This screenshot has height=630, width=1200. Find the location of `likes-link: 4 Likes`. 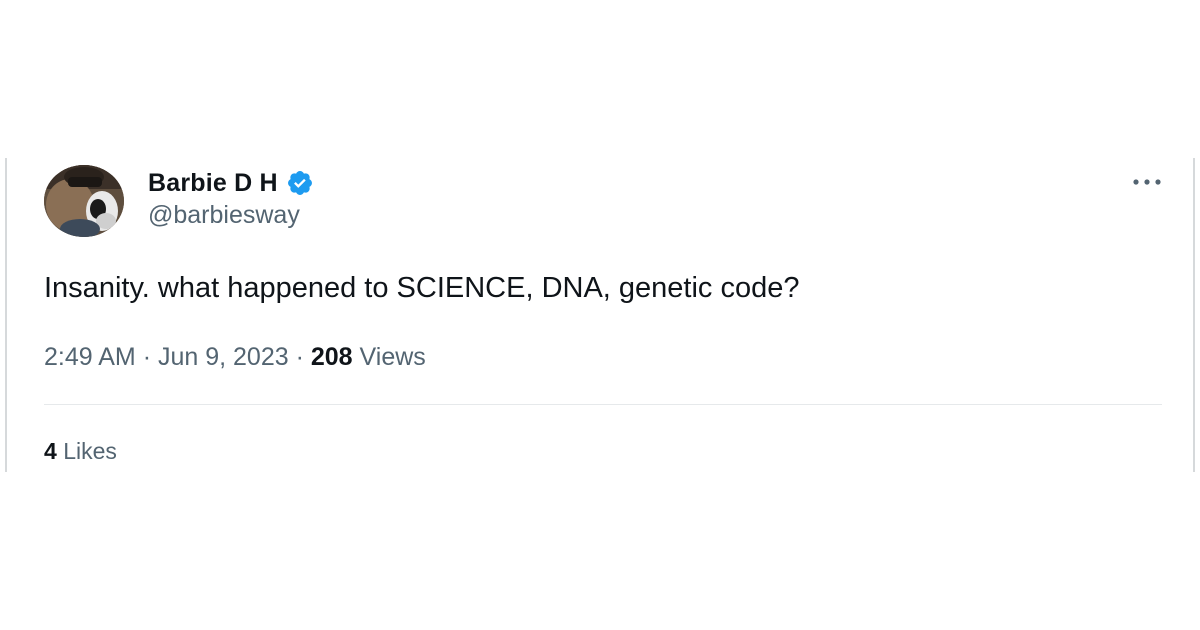

likes-link: 4 Likes is located at coordinates (80, 451).